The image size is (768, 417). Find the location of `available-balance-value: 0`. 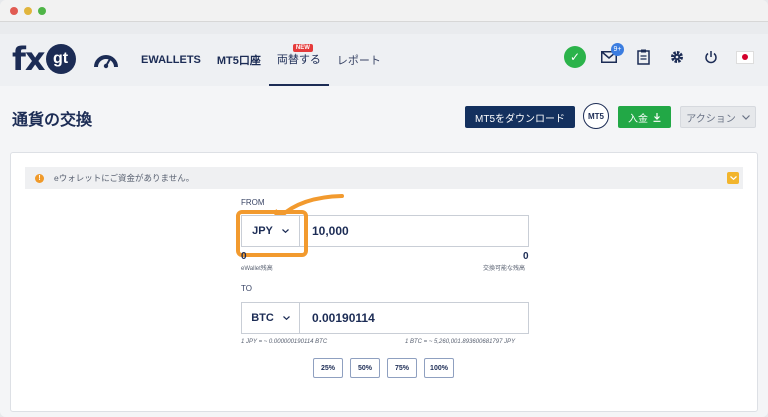

available-balance-value: 0 is located at coordinates (526, 256).